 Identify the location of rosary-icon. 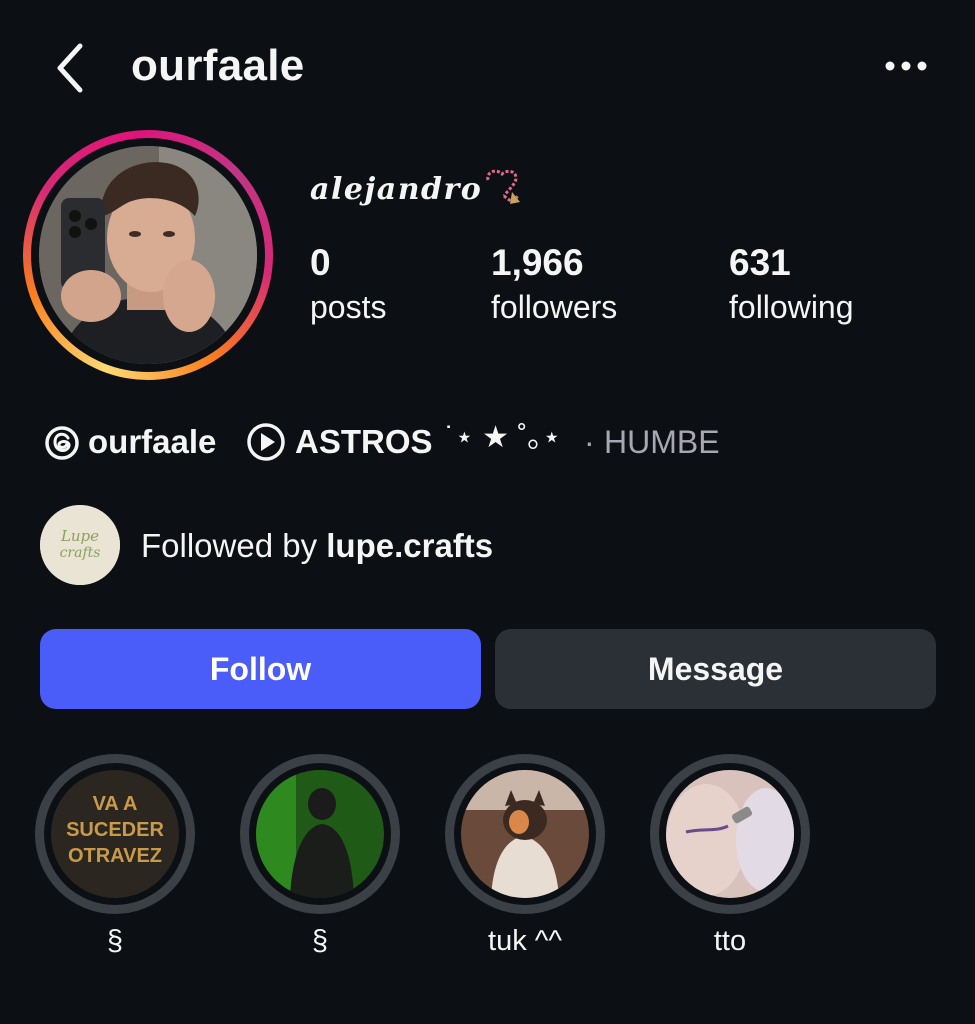
(503, 186).